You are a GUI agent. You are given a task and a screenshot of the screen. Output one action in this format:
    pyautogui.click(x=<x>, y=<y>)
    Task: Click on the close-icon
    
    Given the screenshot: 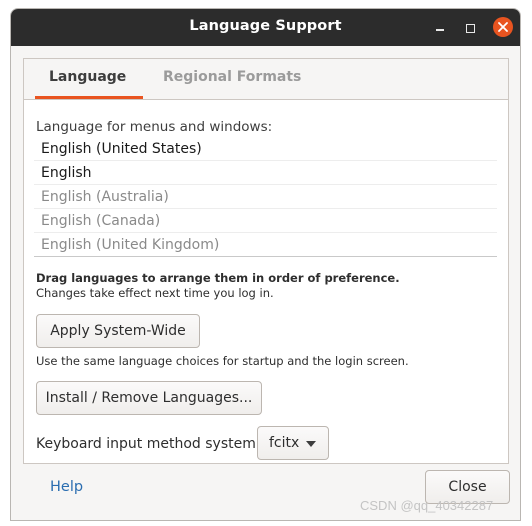 What is the action you would take?
    pyautogui.click(x=503, y=27)
    